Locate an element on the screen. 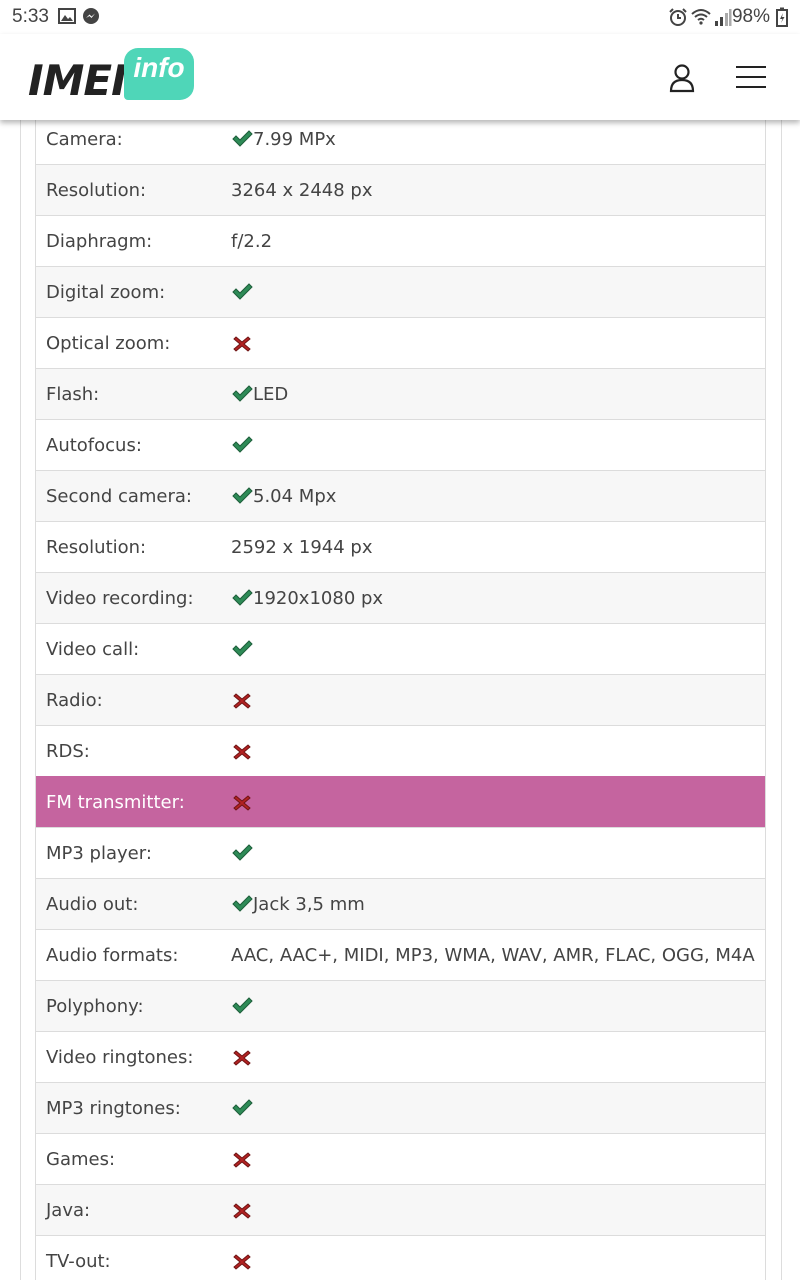  spec-value-cell: Jack 3,5 mm is located at coordinates (493, 904).